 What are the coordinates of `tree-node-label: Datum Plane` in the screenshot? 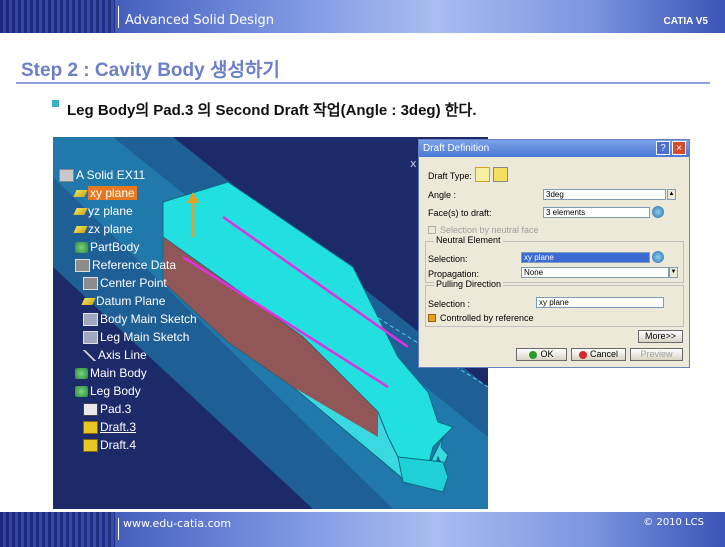 It's located at (131, 301).